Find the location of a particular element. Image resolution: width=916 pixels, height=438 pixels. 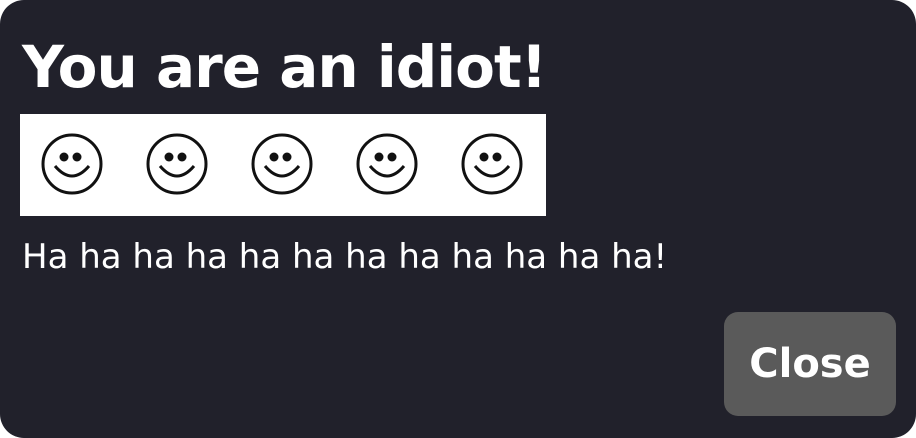

dialog-title: You are an idiot! is located at coordinates (284, 67).